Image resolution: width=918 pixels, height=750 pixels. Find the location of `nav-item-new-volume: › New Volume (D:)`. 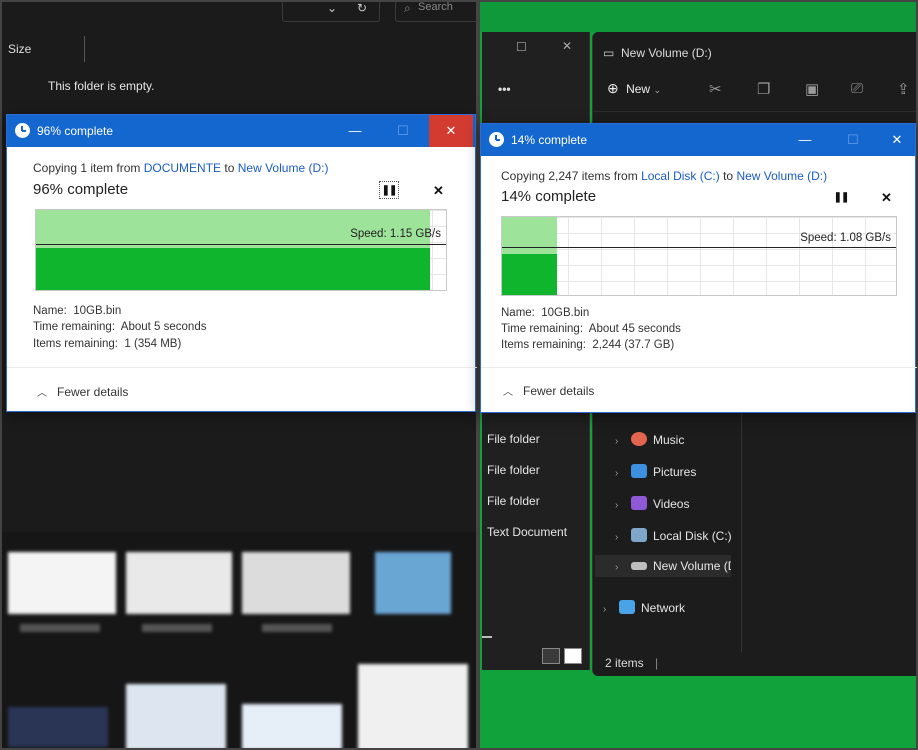

nav-item-new-volume: › New Volume (D:) is located at coordinates (663, 566).